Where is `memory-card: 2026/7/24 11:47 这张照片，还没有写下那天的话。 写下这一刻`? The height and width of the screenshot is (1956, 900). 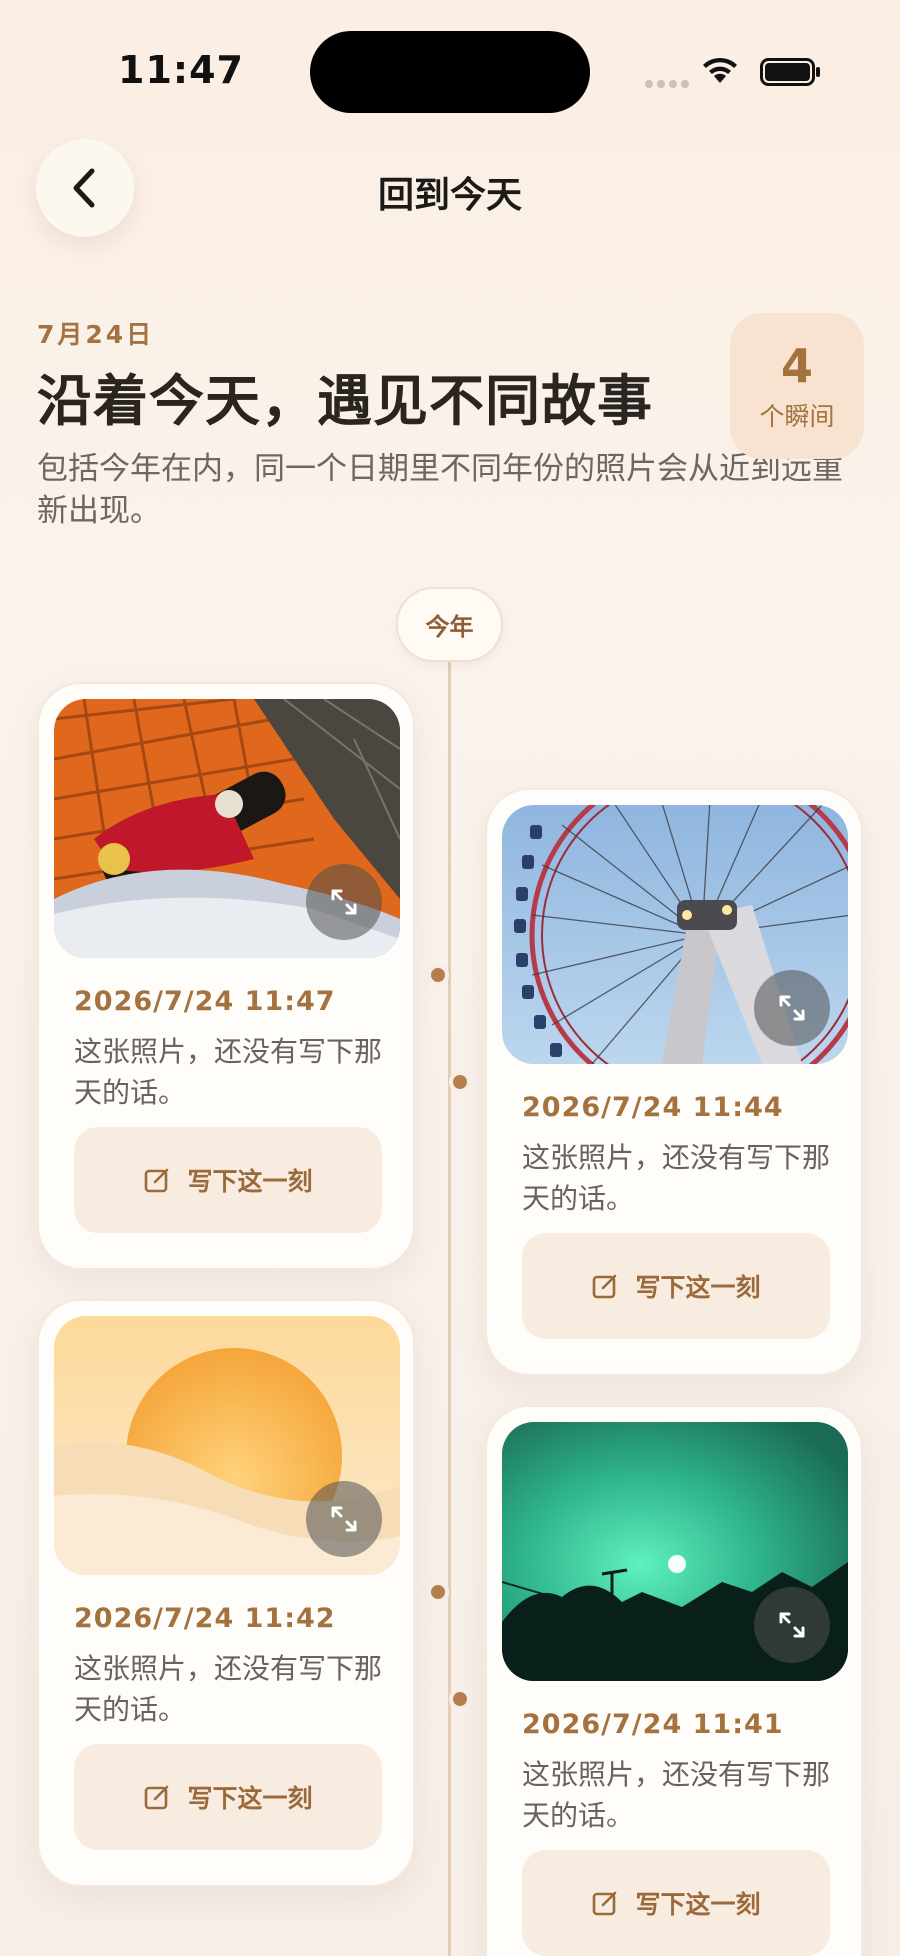
memory-card: 2026/7/24 11:47 这张照片，还没有写下那天的话。 写下这一刻 is located at coordinates (226, 976).